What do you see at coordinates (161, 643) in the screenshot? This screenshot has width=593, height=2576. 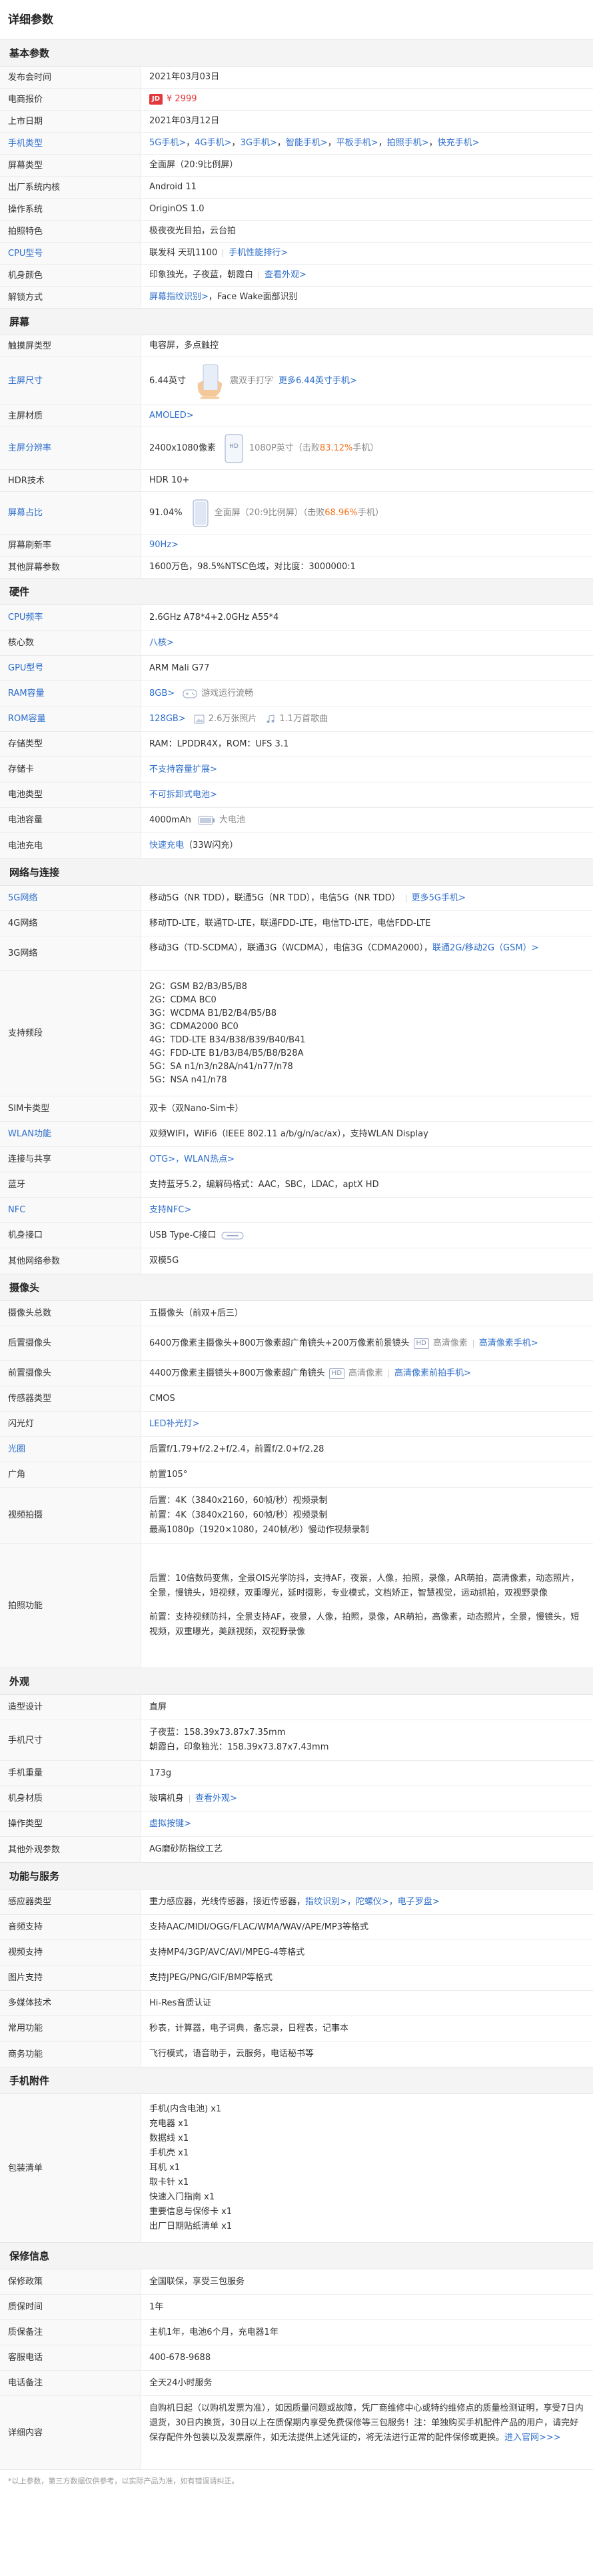 I see `core-link: 八核>` at bounding box center [161, 643].